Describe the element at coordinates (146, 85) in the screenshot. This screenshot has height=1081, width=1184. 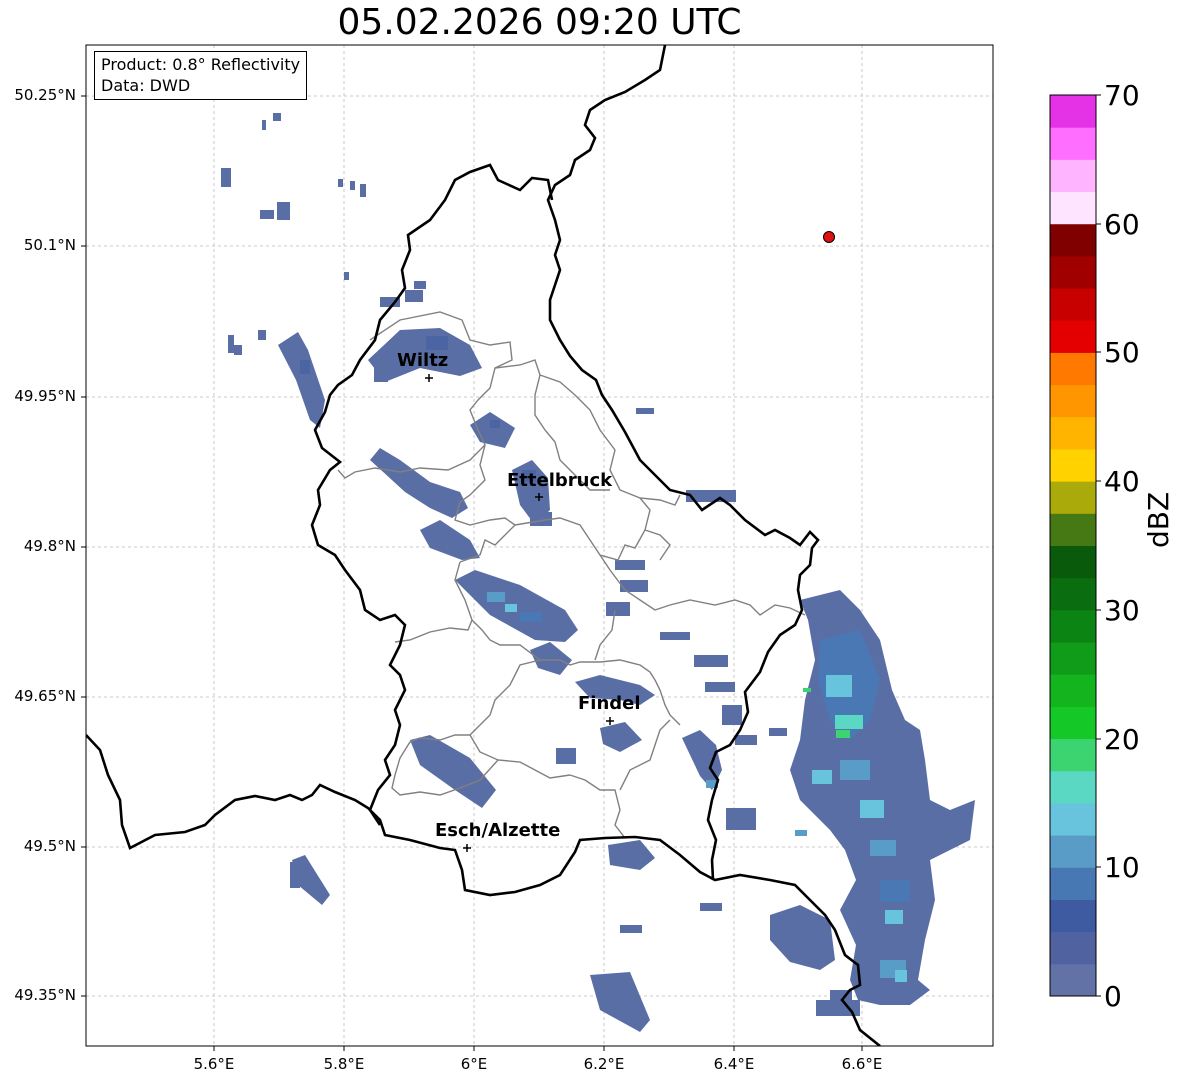
I see `data-source-label: Data: DWD` at that location.